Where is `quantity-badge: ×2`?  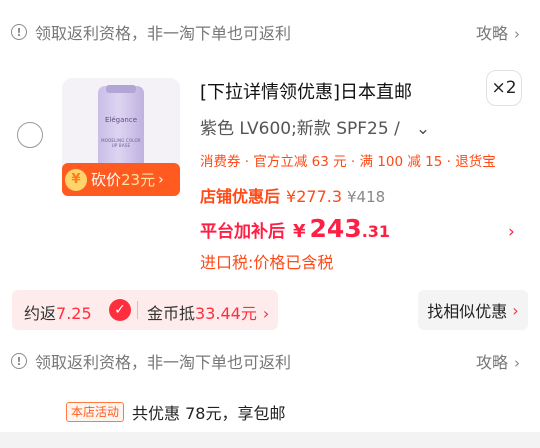
quantity-badge: ×2 is located at coordinates (504, 88).